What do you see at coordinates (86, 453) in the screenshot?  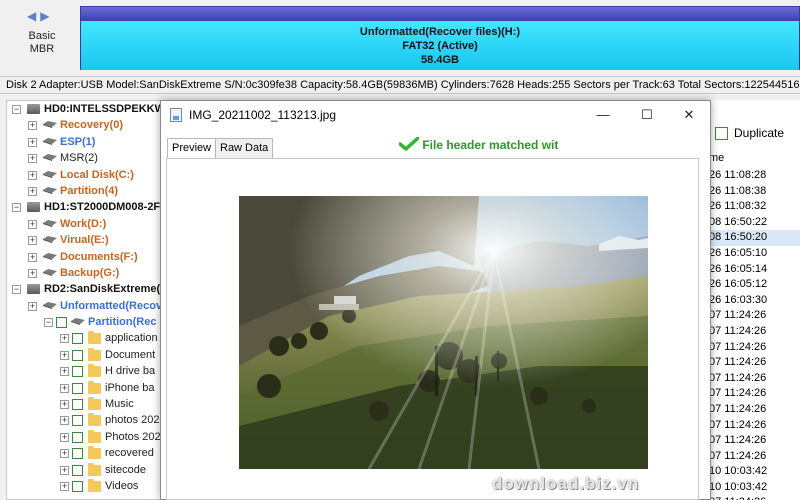 I see `tree-node: + recovered` at bounding box center [86, 453].